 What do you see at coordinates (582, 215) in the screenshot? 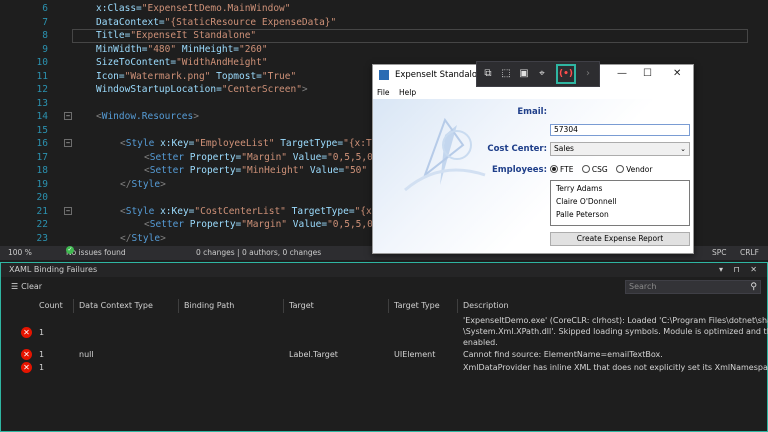
I see `list-item: Palle Peterson` at bounding box center [582, 215].